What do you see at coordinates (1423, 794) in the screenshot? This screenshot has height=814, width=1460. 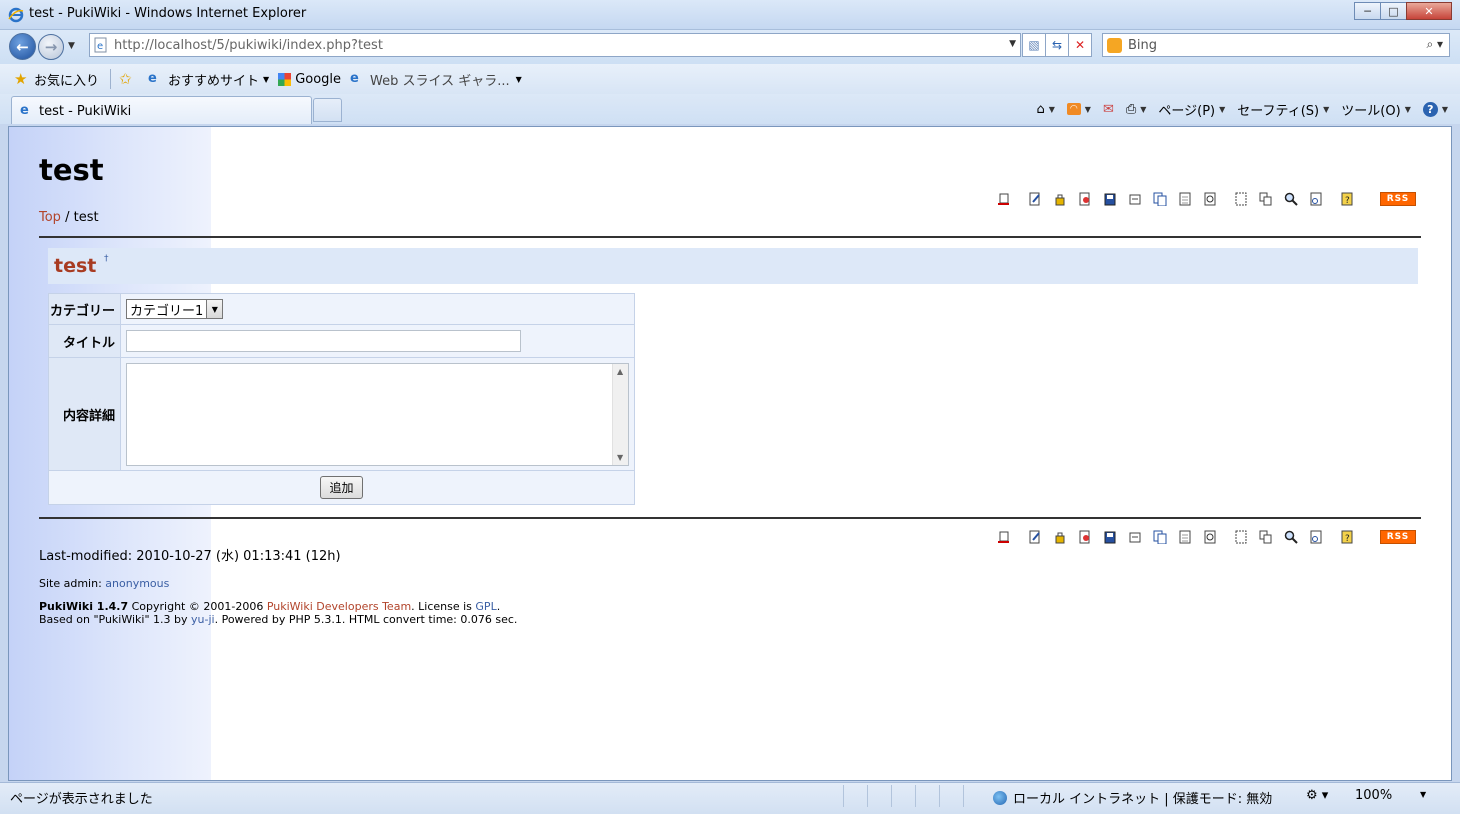 I see `zoom-dropdown-icon: ▼` at bounding box center [1423, 794].